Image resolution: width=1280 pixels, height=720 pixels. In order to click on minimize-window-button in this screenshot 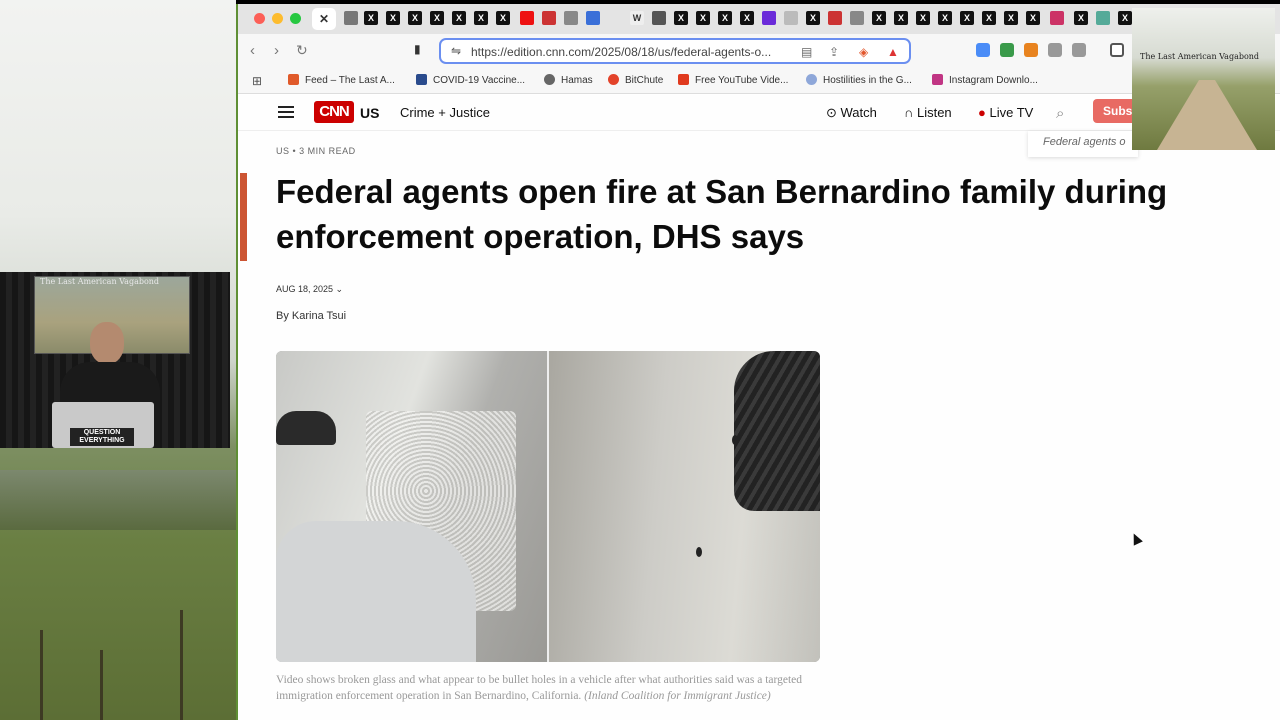, I will do `click(277, 18)`.